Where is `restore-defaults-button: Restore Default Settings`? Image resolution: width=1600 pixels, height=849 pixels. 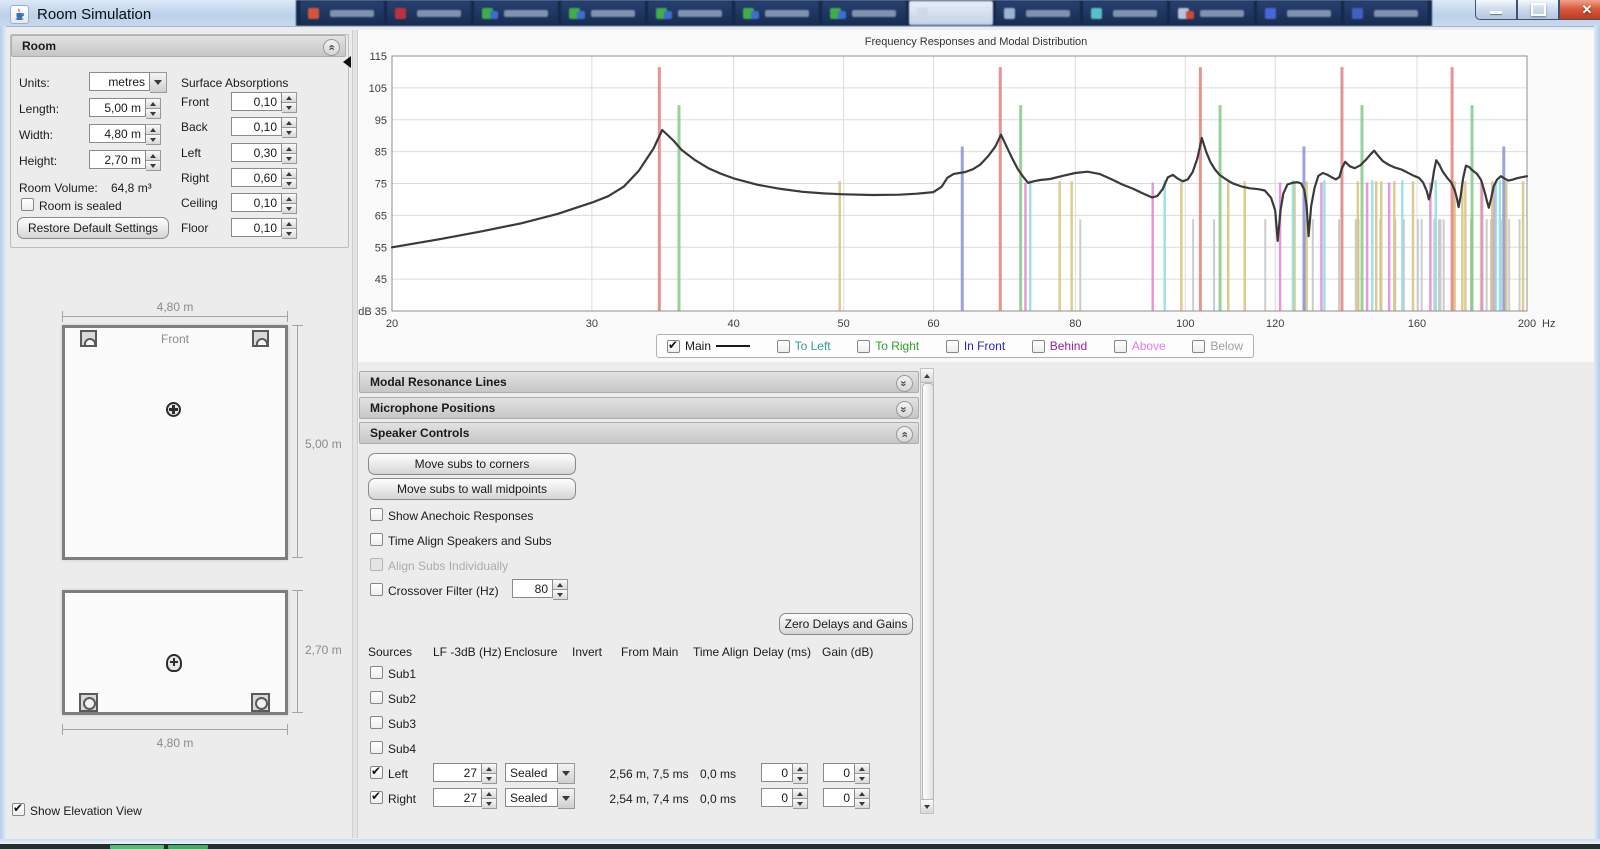
restore-defaults-button: Restore Default Settings is located at coordinates (93, 228).